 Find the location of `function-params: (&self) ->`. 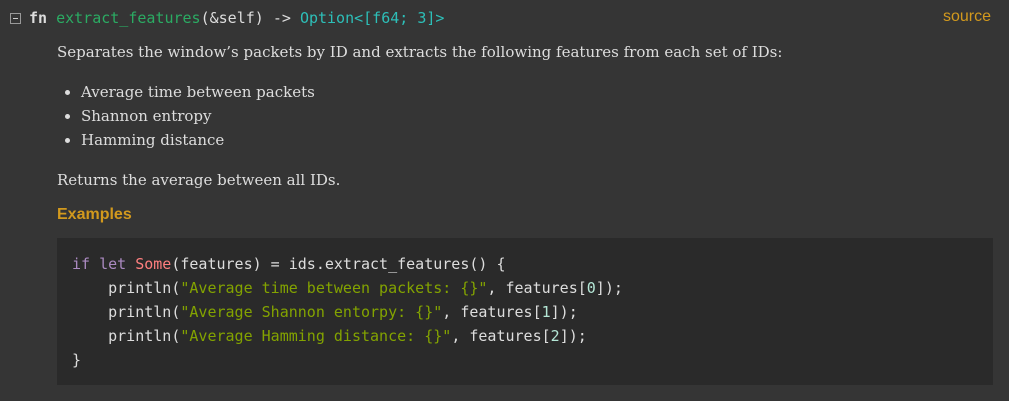

function-params: (&self) -> is located at coordinates (250, 18).